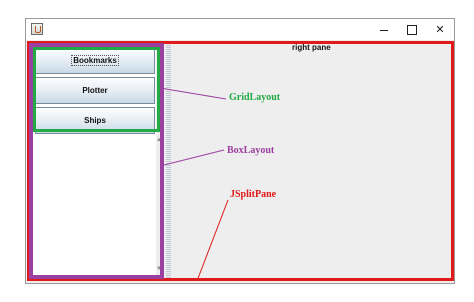  I want to click on boxlayout-pointer-line, so click(194, 157).